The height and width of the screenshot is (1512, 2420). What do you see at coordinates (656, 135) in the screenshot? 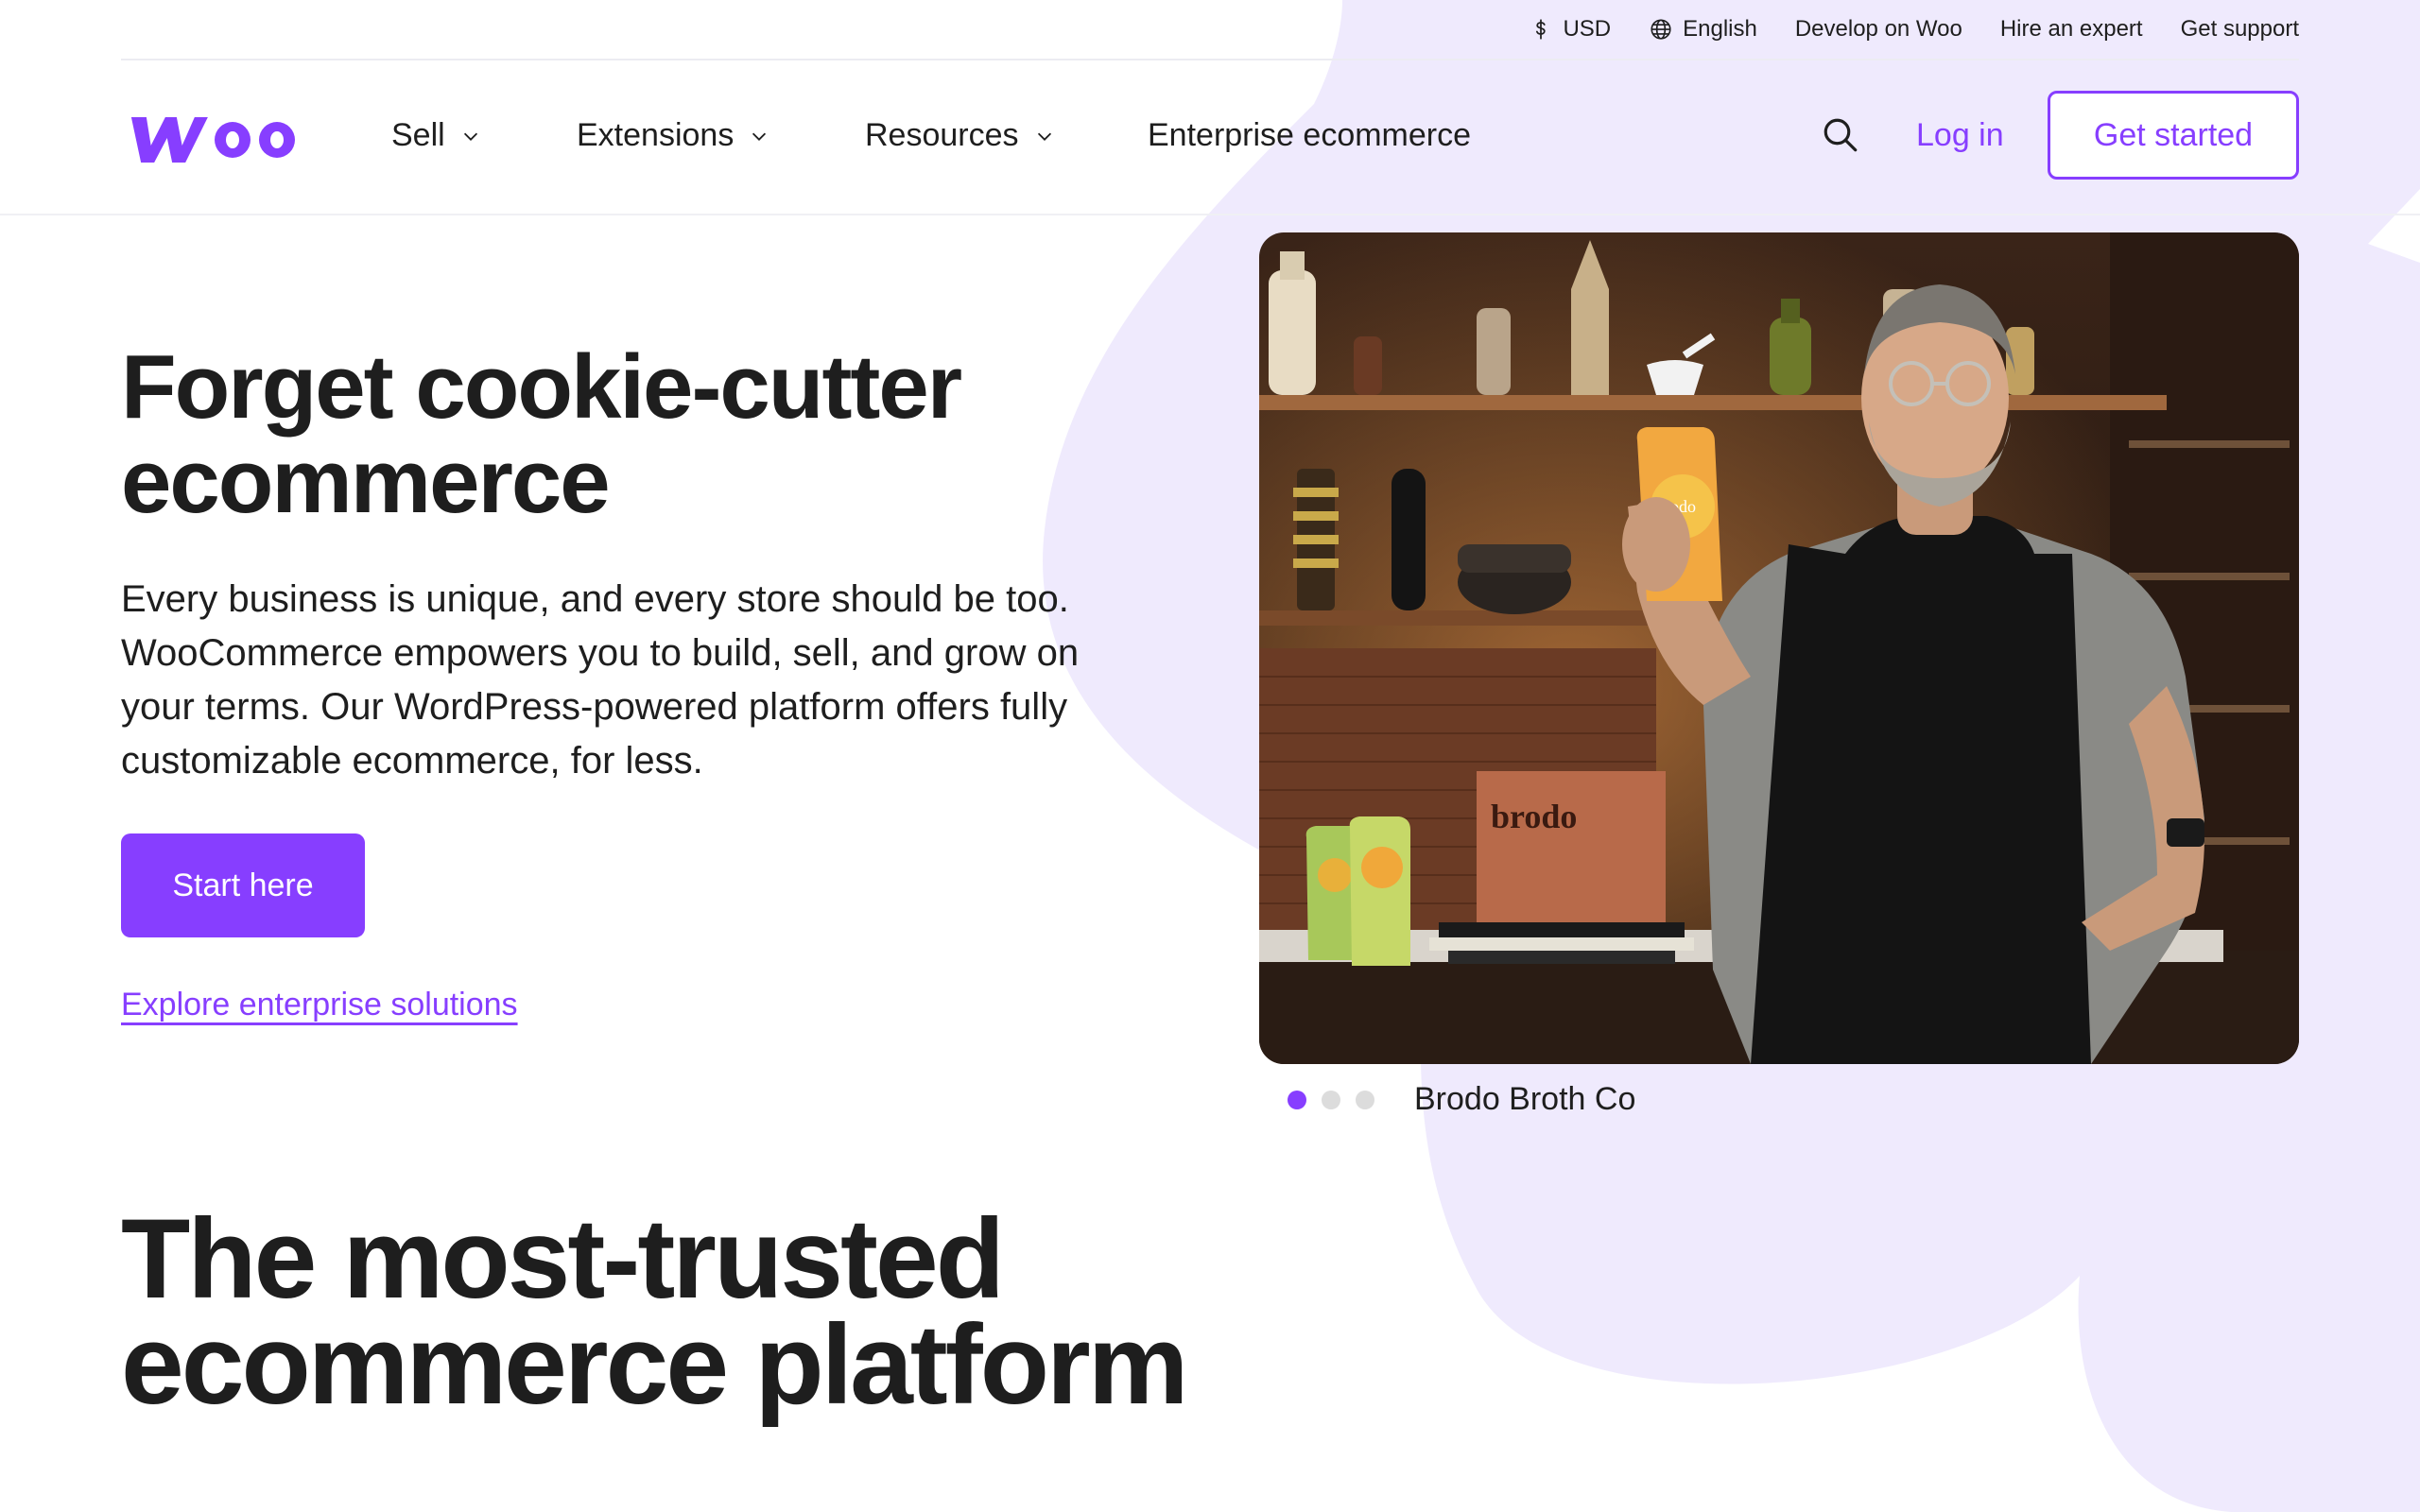
I see `nav-extensions-label: Extensions` at bounding box center [656, 135].